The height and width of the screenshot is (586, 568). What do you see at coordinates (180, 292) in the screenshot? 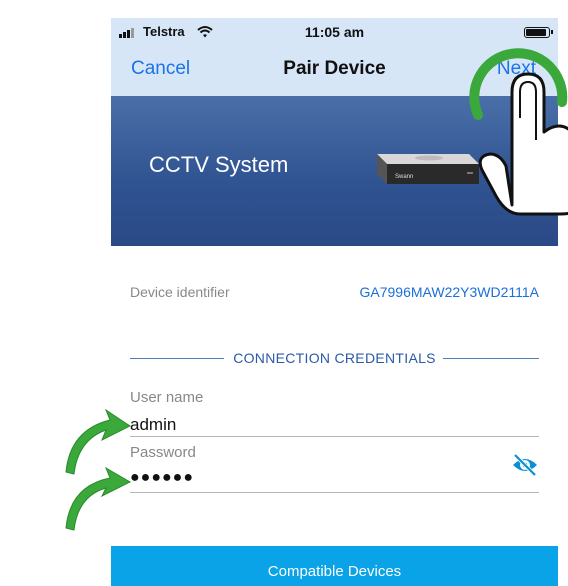
I see `device-identifier-label: Device identifier` at bounding box center [180, 292].